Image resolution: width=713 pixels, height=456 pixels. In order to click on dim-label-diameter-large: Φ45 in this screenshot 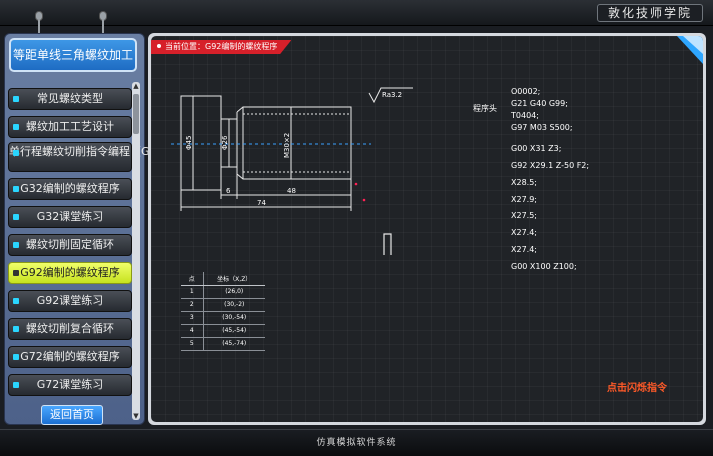, I will do `click(189, 143)`.